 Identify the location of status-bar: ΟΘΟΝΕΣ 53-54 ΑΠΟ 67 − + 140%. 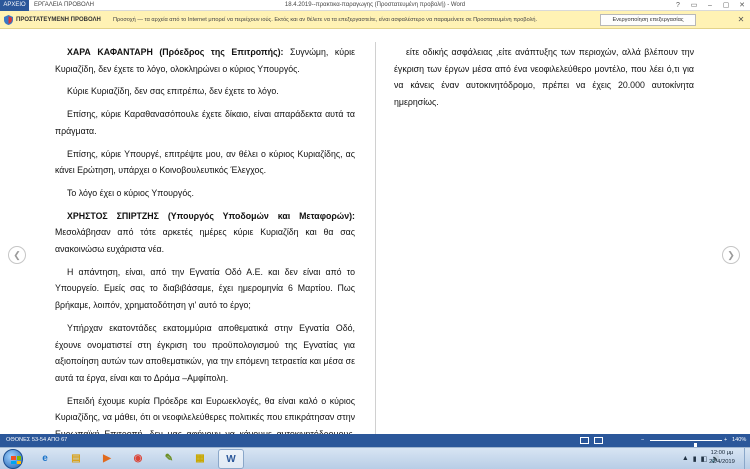
(375, 442).